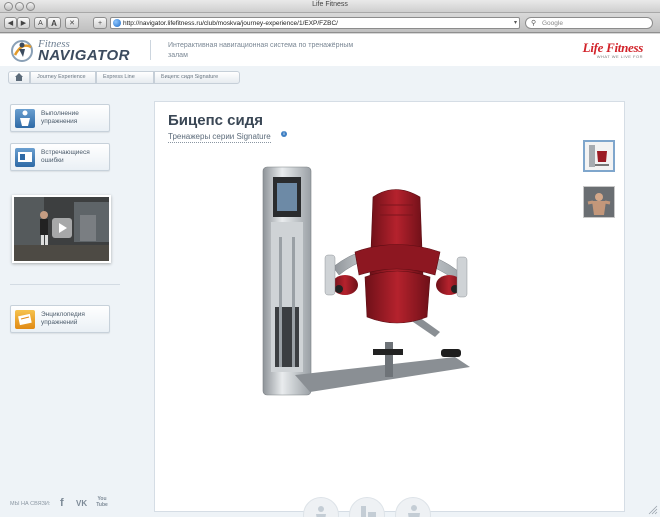 The height and width of the screenshot is (517, 660). I want to click on navigator-swirl-icon, so click(22, 51).